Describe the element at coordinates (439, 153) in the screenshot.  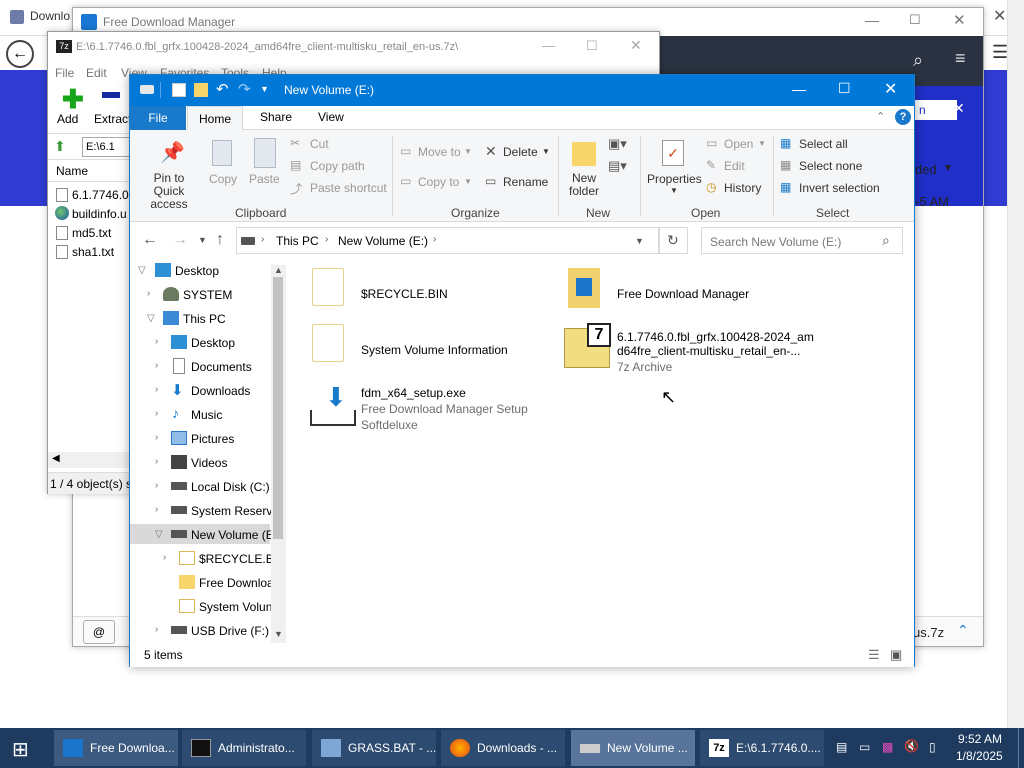
I see `move-to-button: ▭ Move to ▼` at that location.